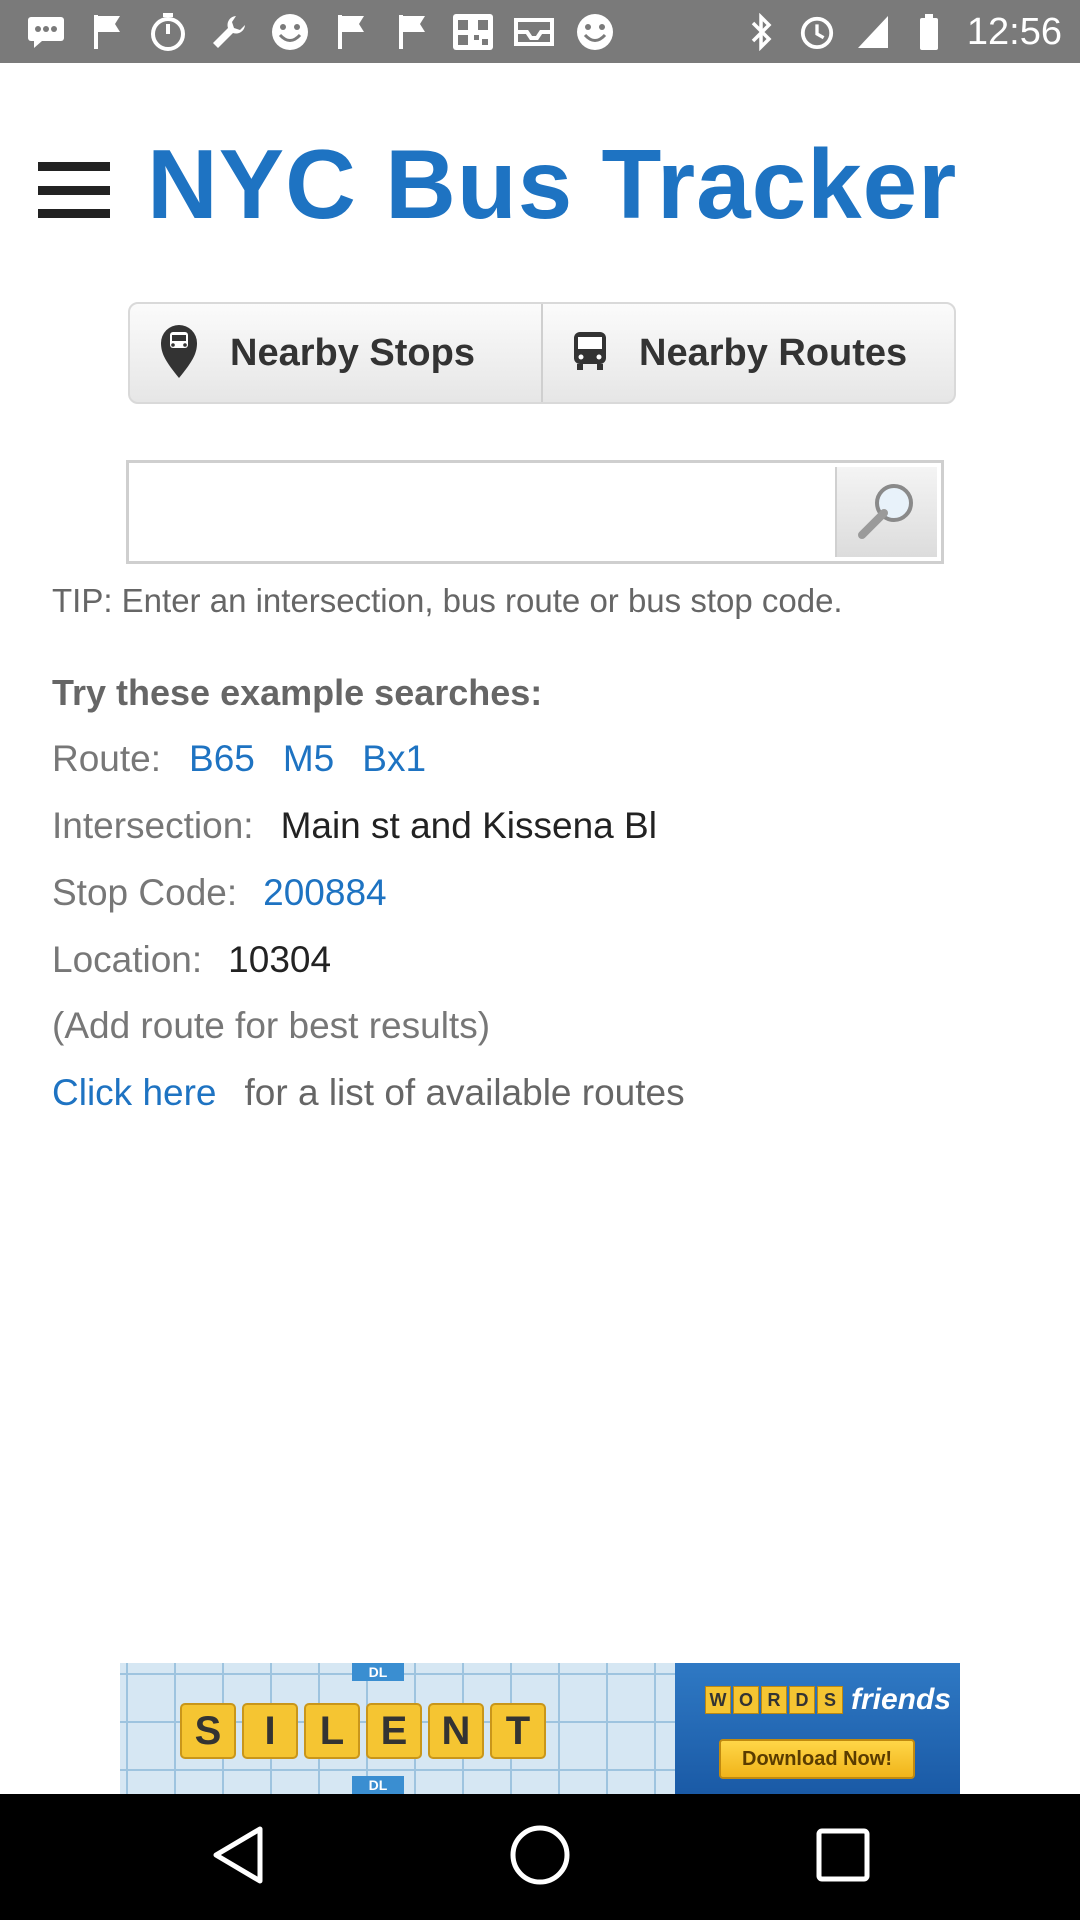 The width and height of the screenshot is (1080, 1920). Describe the element at coordinates (774, 1700) in the screenshot. I see `ad-brand-tile: R` at that location.